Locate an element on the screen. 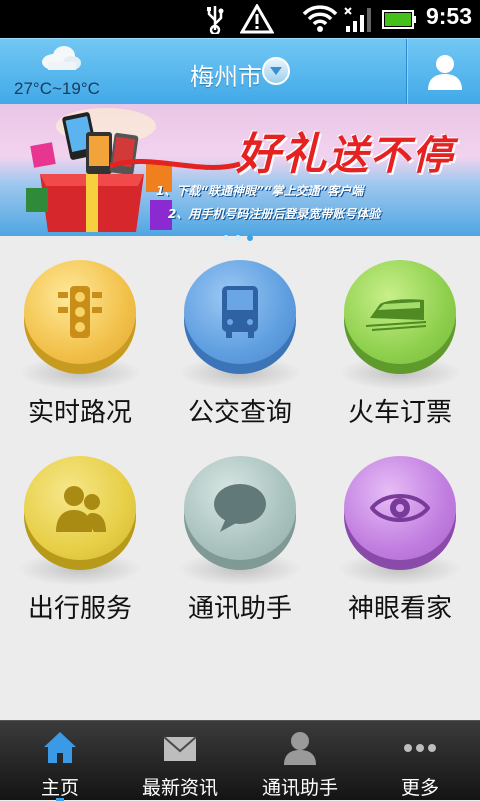 This screenshot has height=801, width=480. wifi-icon is located at coordinates (320, 18).